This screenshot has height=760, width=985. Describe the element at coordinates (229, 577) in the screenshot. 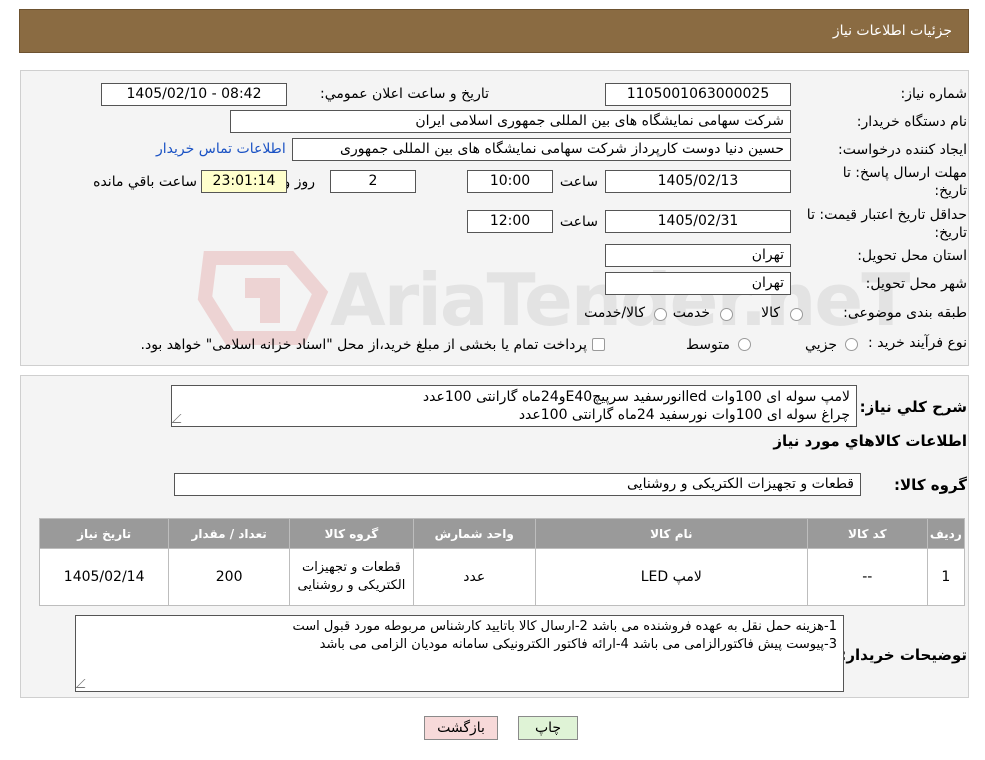

I see `cell-quantity: 200` at that location.